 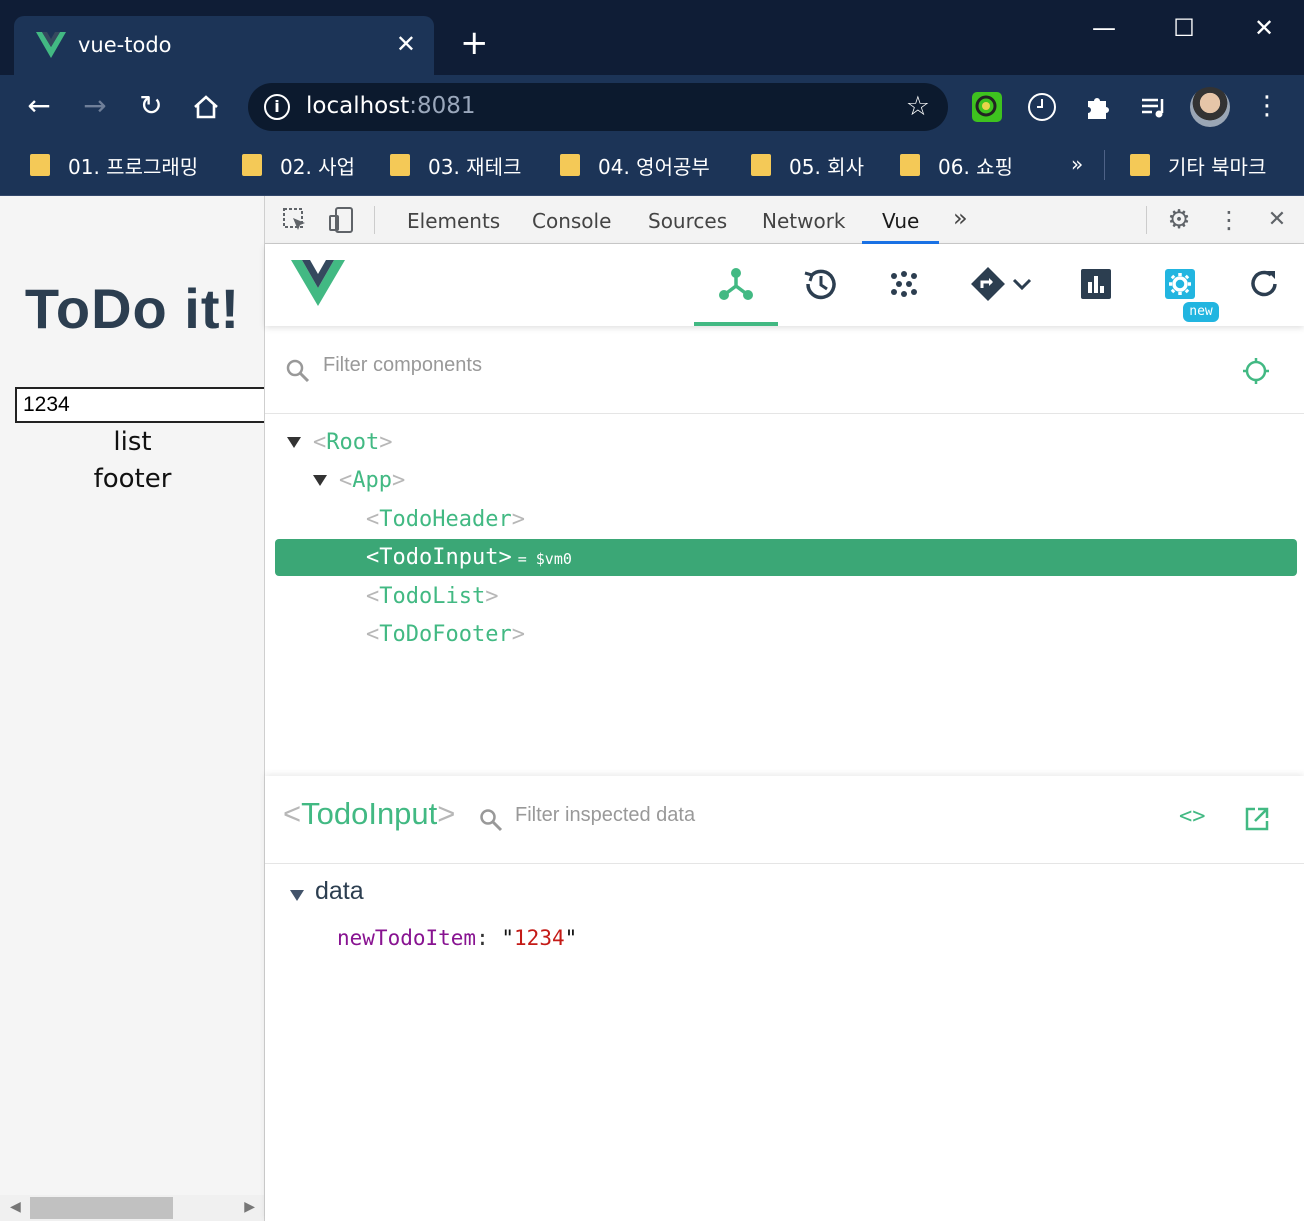 What do you see at coordinates (277, 107) in the screenshot?
I see `site-info-icon: i` at bounding box center [277, 107].